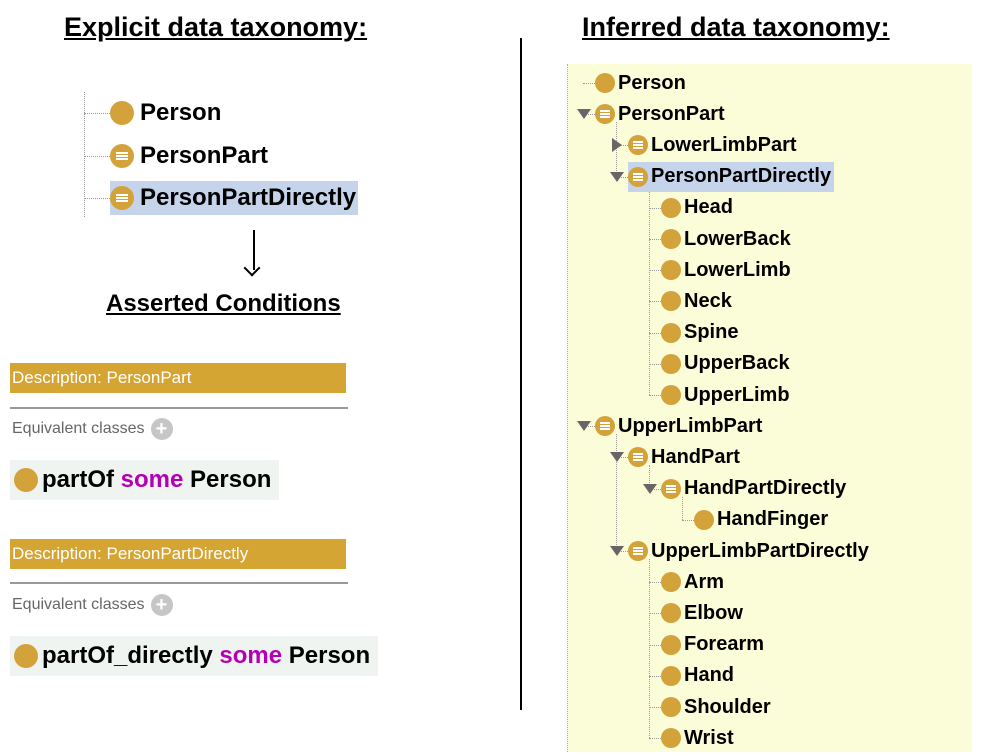 The height and width of the screenshot is (753, 987). Describe the element at coordinates (737, 394) in the screenshot. I see `tree-item-label: UpperLimb` at that location.